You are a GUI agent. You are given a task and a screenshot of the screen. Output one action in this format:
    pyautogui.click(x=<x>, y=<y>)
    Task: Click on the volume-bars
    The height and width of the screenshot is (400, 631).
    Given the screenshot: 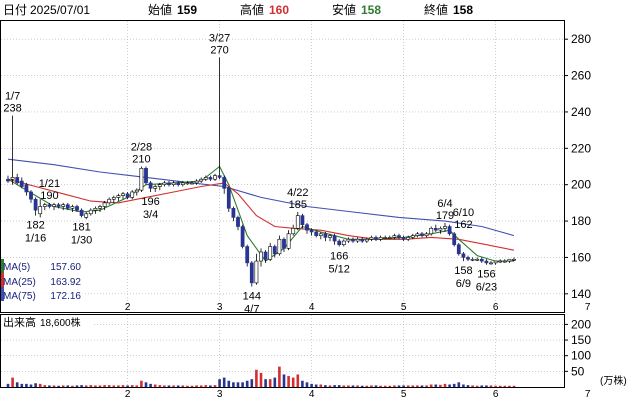 What is the action you would take?
    pyautogui.click(x=261, y=376)
    